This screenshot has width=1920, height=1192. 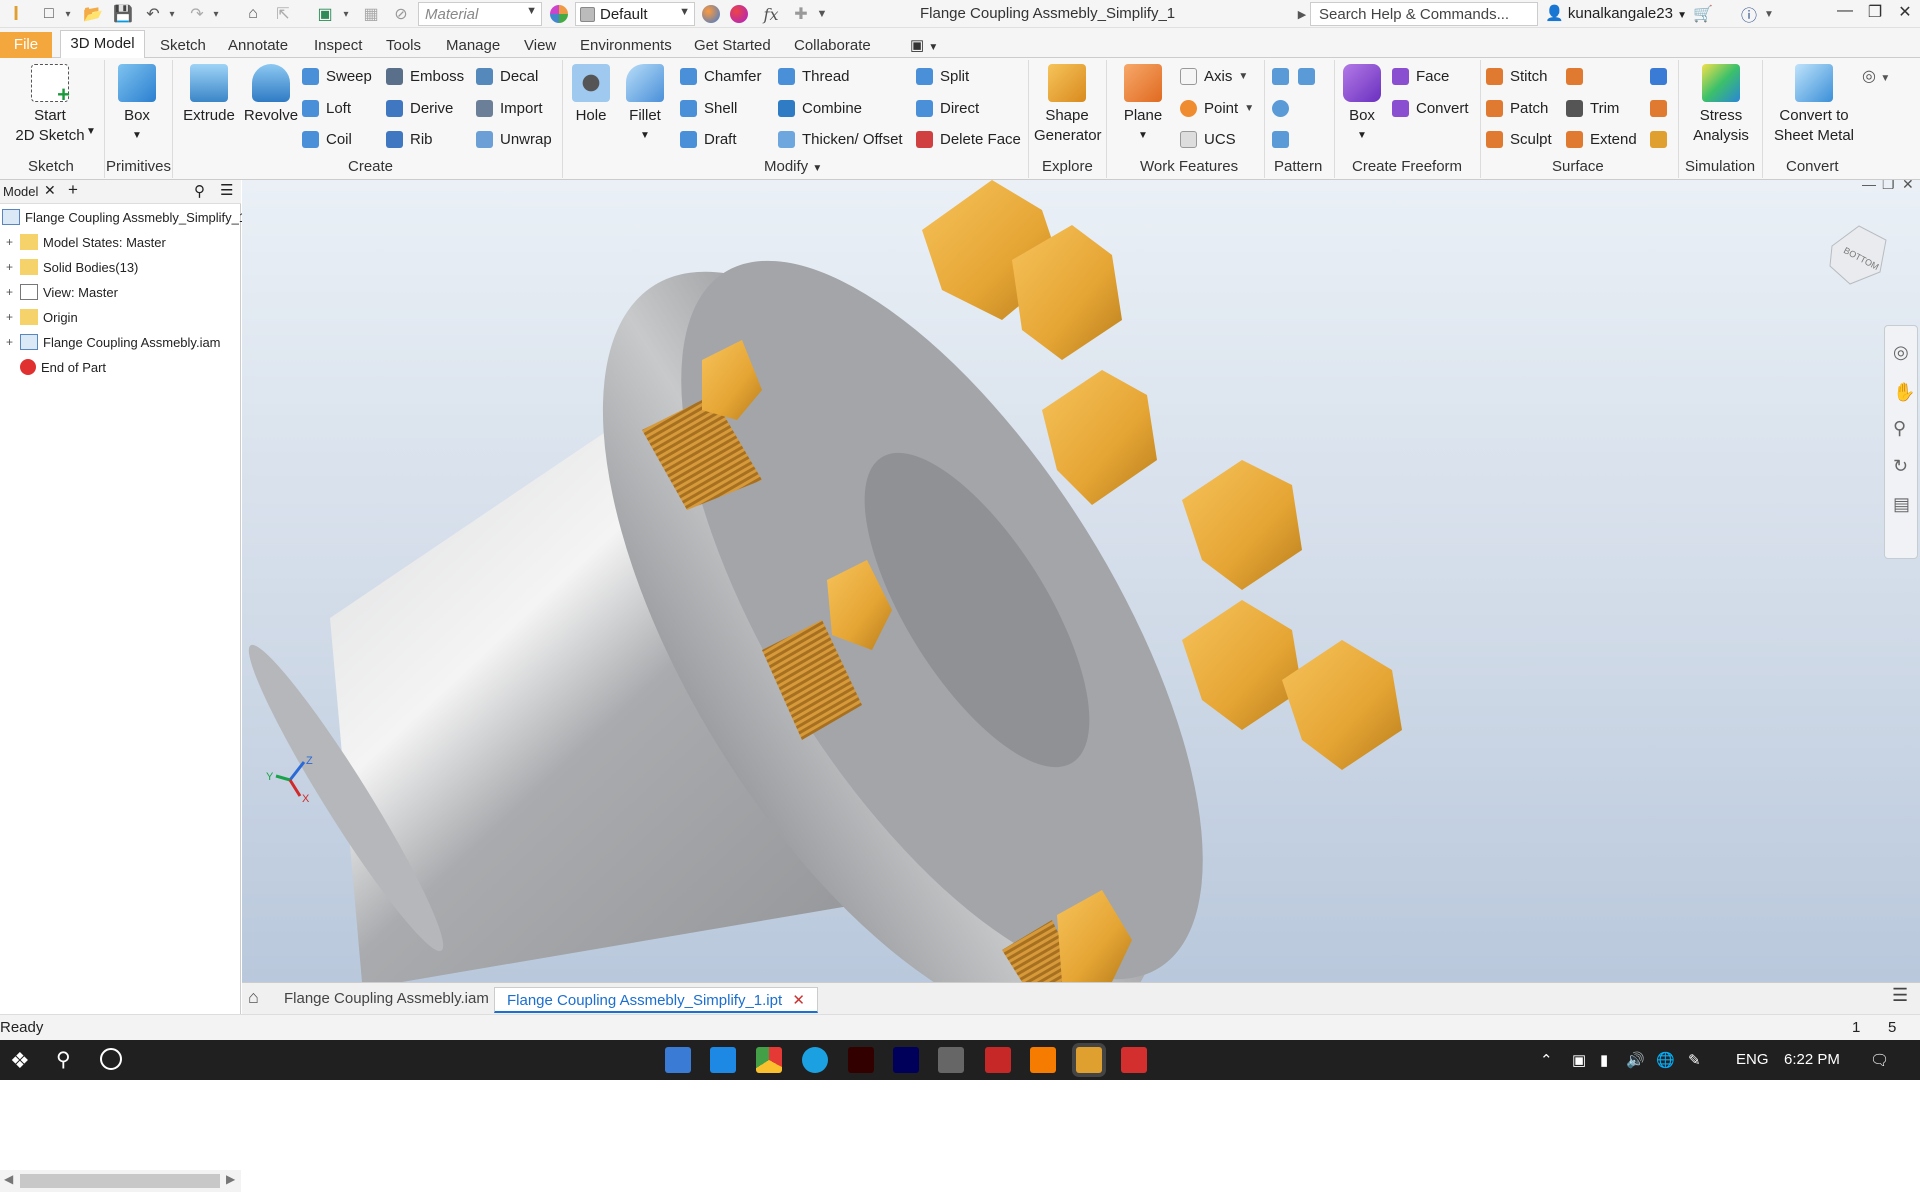 What do you see at coordinates (1888, 186) in the screenshot?
I see `viewport-restore-icon: ❐` at bounding box center [1888, 186].